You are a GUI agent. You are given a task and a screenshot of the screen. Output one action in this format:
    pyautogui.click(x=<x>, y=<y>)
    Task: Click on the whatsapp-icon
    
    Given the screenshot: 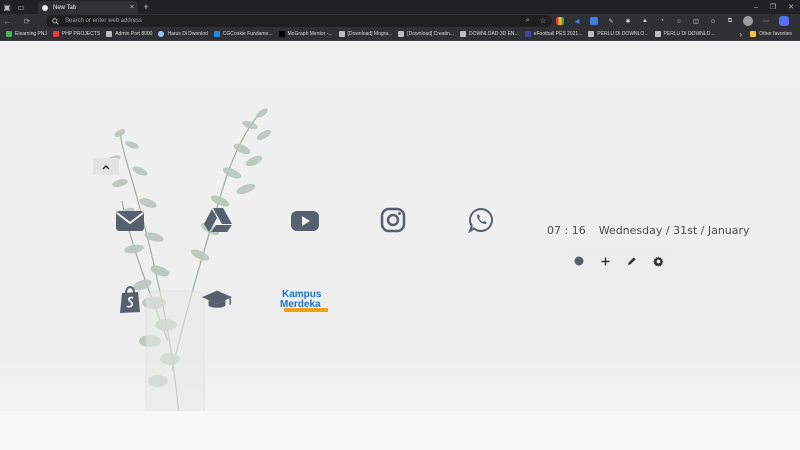 What is the action you would take?
    pyautogui.click(x=480, y=220)
    